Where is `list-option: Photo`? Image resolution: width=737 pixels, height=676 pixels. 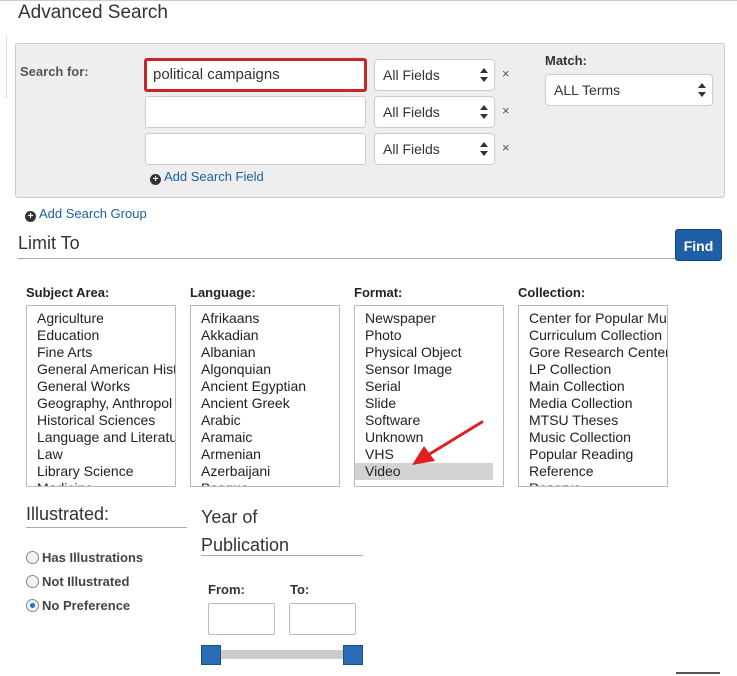
list-option: Photo is located at coordinates (429, 335).